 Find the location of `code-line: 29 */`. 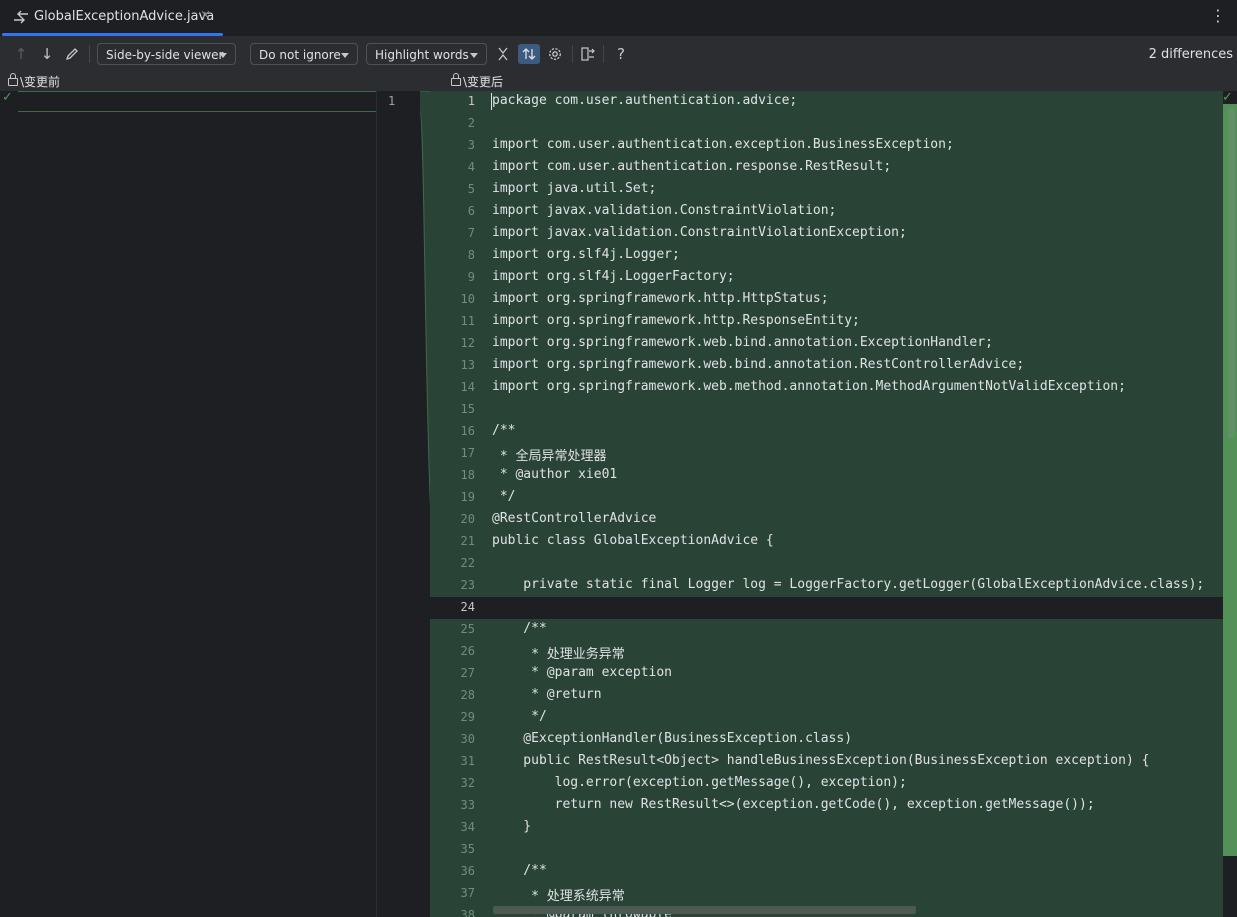

code-line: 29 */ is located at coordinates (826, 718).